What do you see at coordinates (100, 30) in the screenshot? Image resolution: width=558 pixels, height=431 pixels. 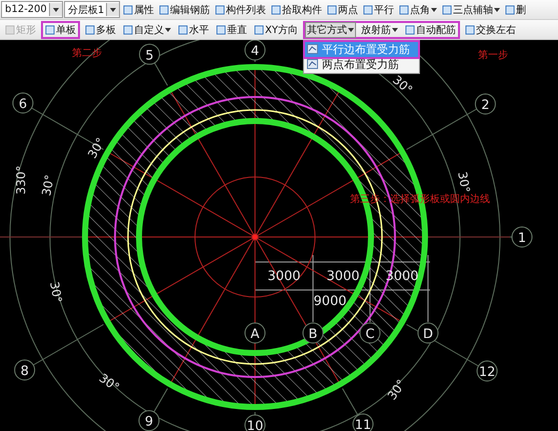 I see `toolbar-button: 多板` at bounding box center [100, 30].